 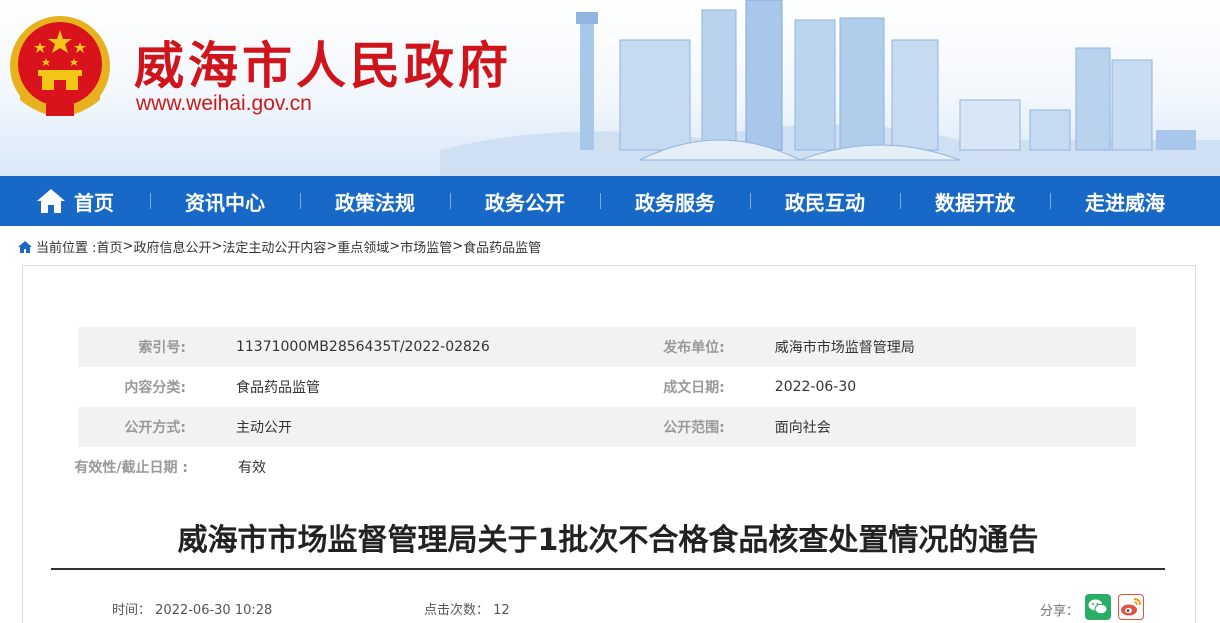 I want to click on meta-row: 公开方式: 主动公开 公开范围: 面向社会, so click(x=607, y=427).